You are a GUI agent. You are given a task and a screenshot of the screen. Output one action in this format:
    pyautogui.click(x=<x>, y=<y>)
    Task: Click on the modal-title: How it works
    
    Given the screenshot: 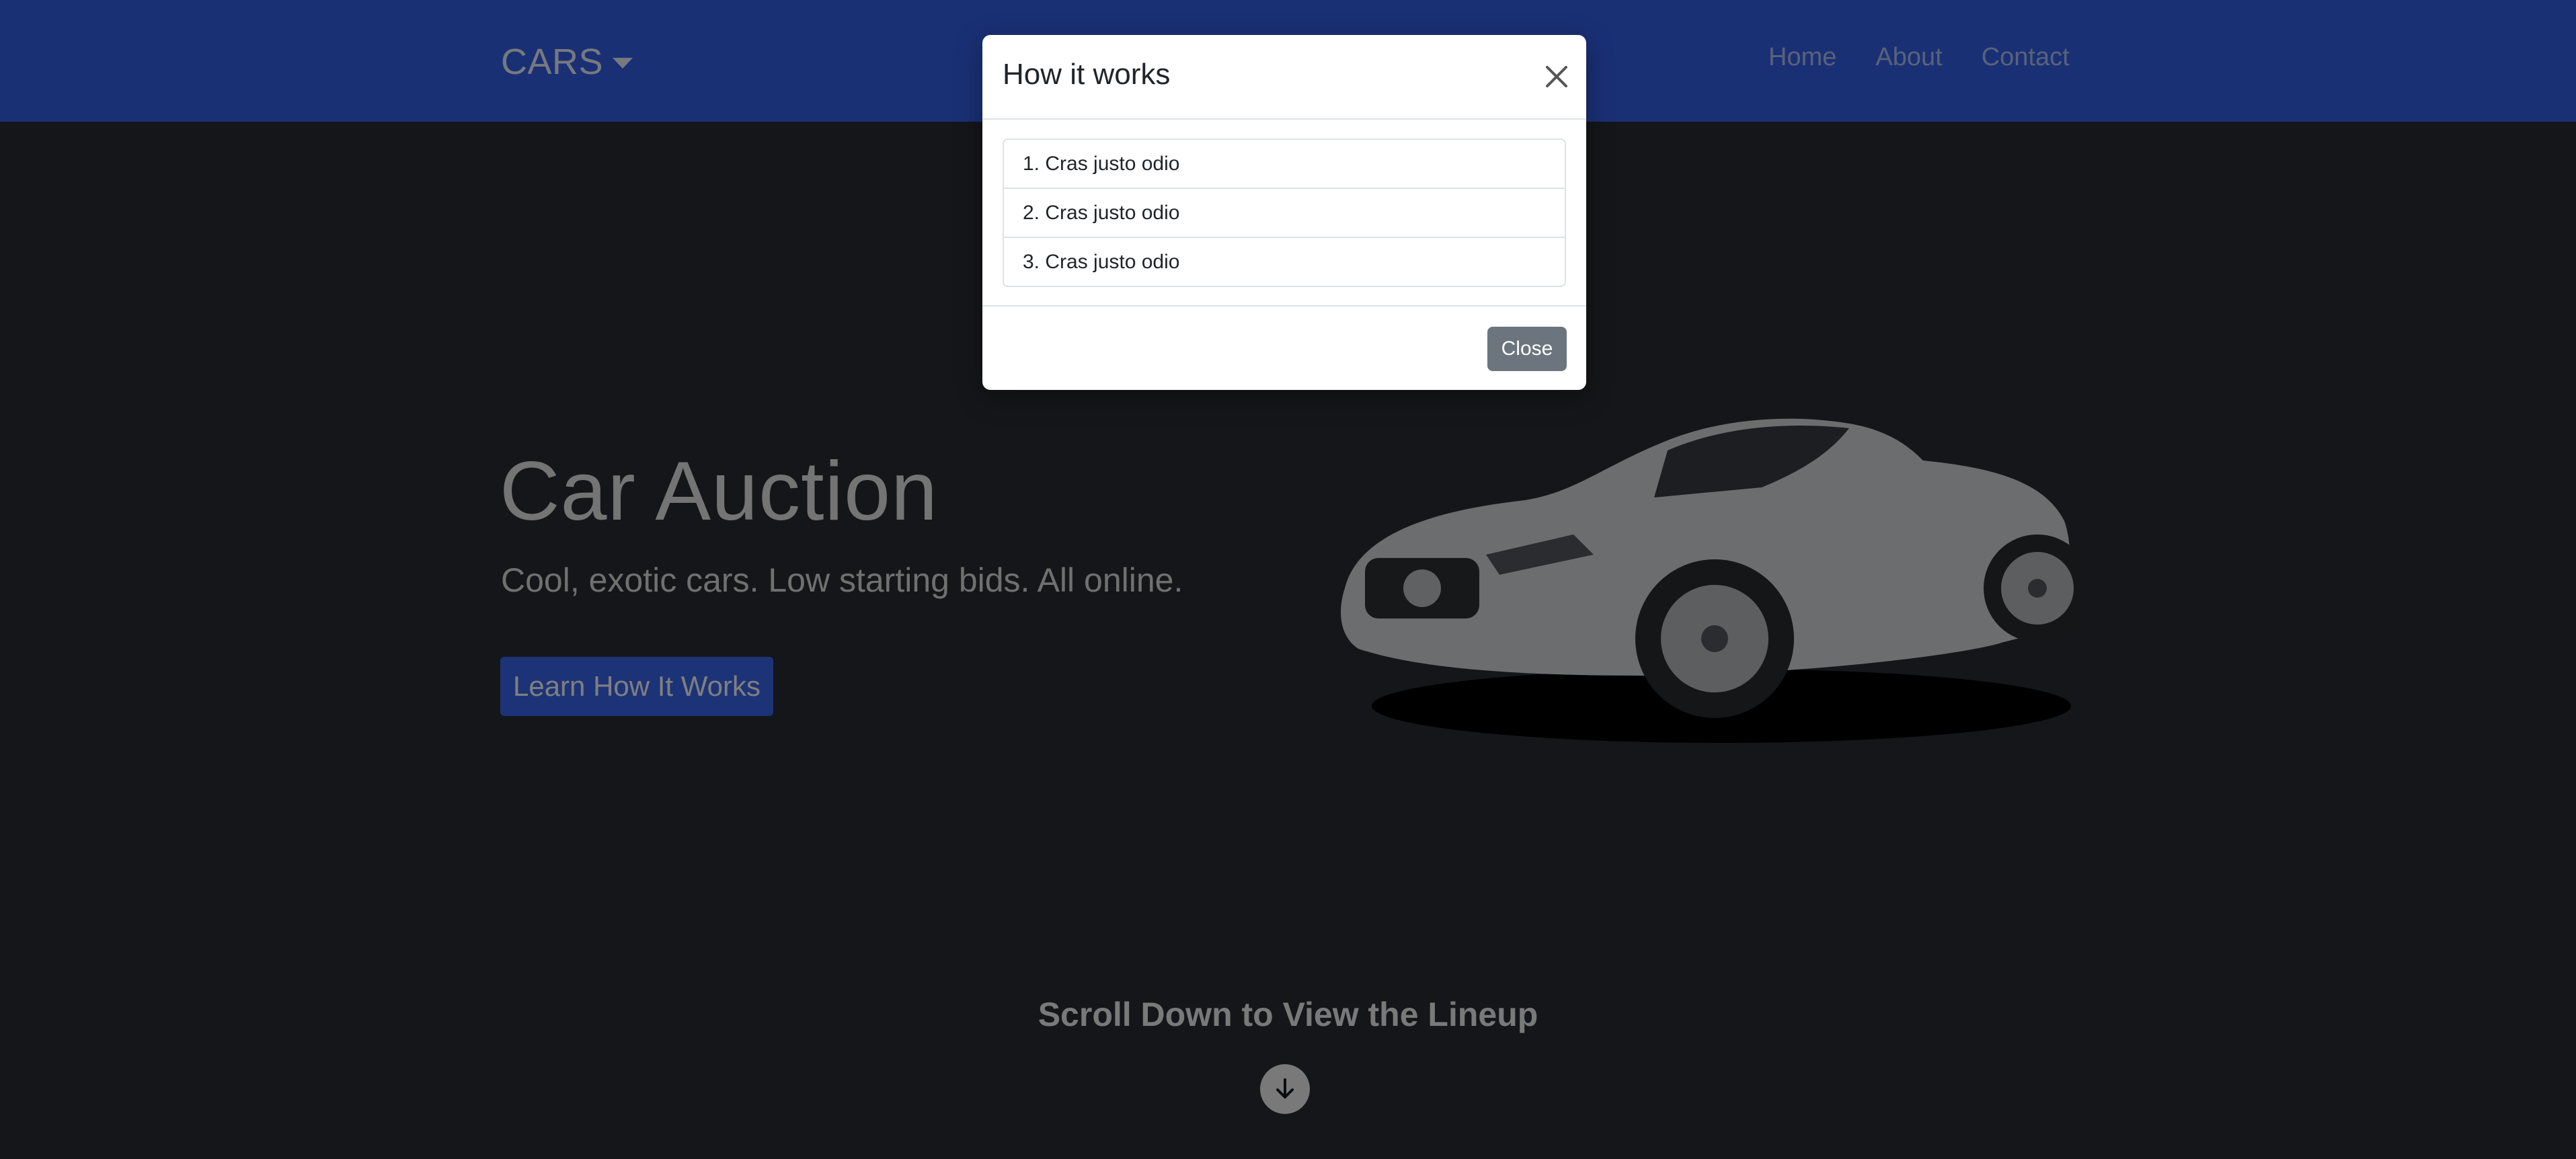 What is the action you would take?
    pyautogui.click(x=1087, y=74)
    